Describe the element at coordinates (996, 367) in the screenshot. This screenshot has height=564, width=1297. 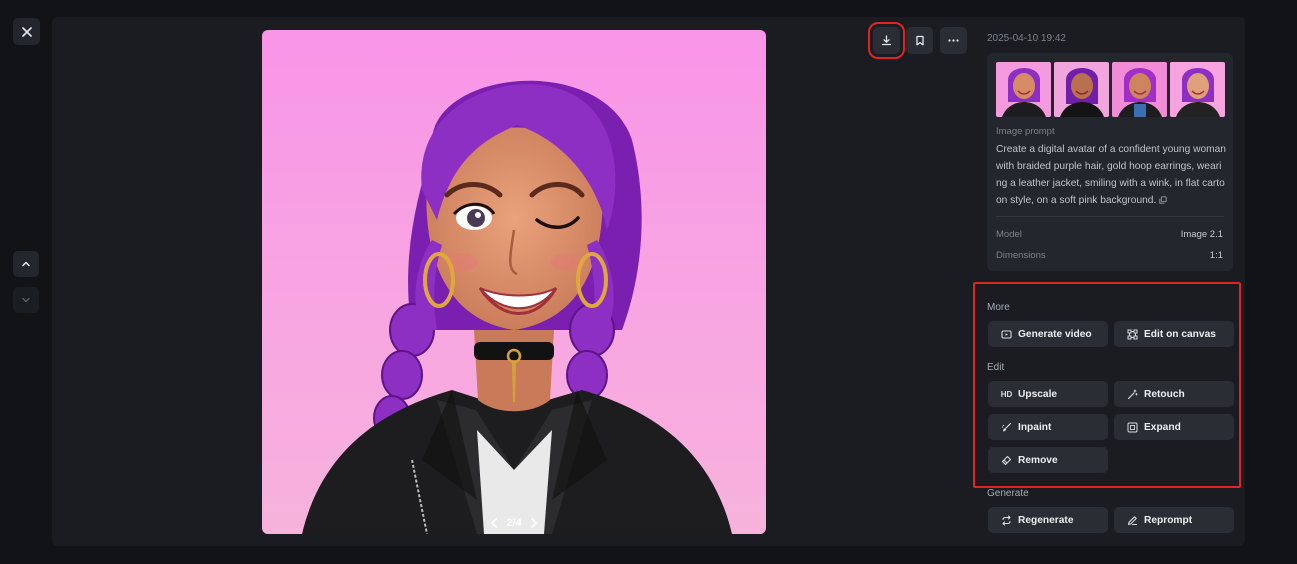
I see `section-edit-label: Edit` at that location.